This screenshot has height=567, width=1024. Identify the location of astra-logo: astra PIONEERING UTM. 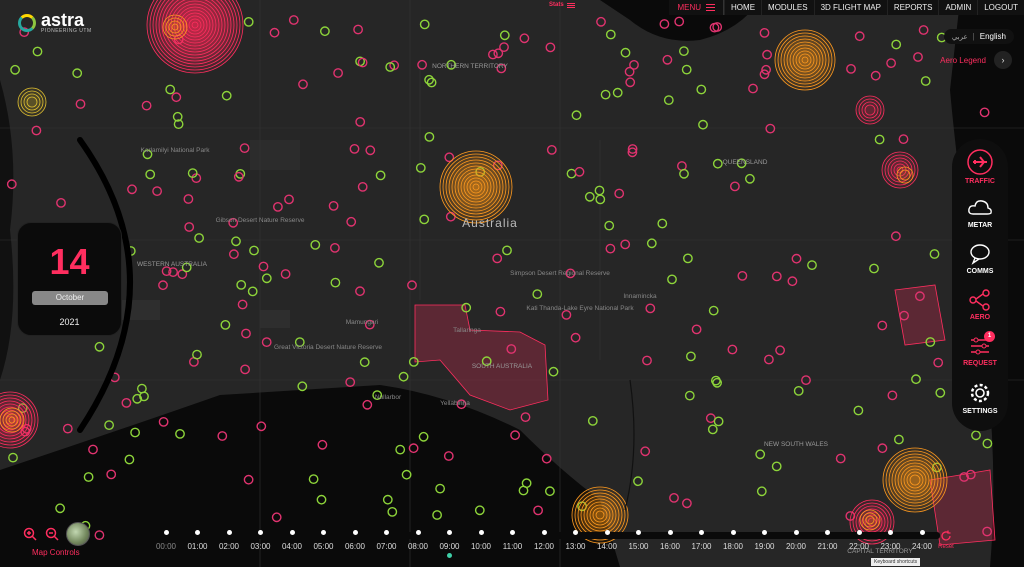
(55, 22).